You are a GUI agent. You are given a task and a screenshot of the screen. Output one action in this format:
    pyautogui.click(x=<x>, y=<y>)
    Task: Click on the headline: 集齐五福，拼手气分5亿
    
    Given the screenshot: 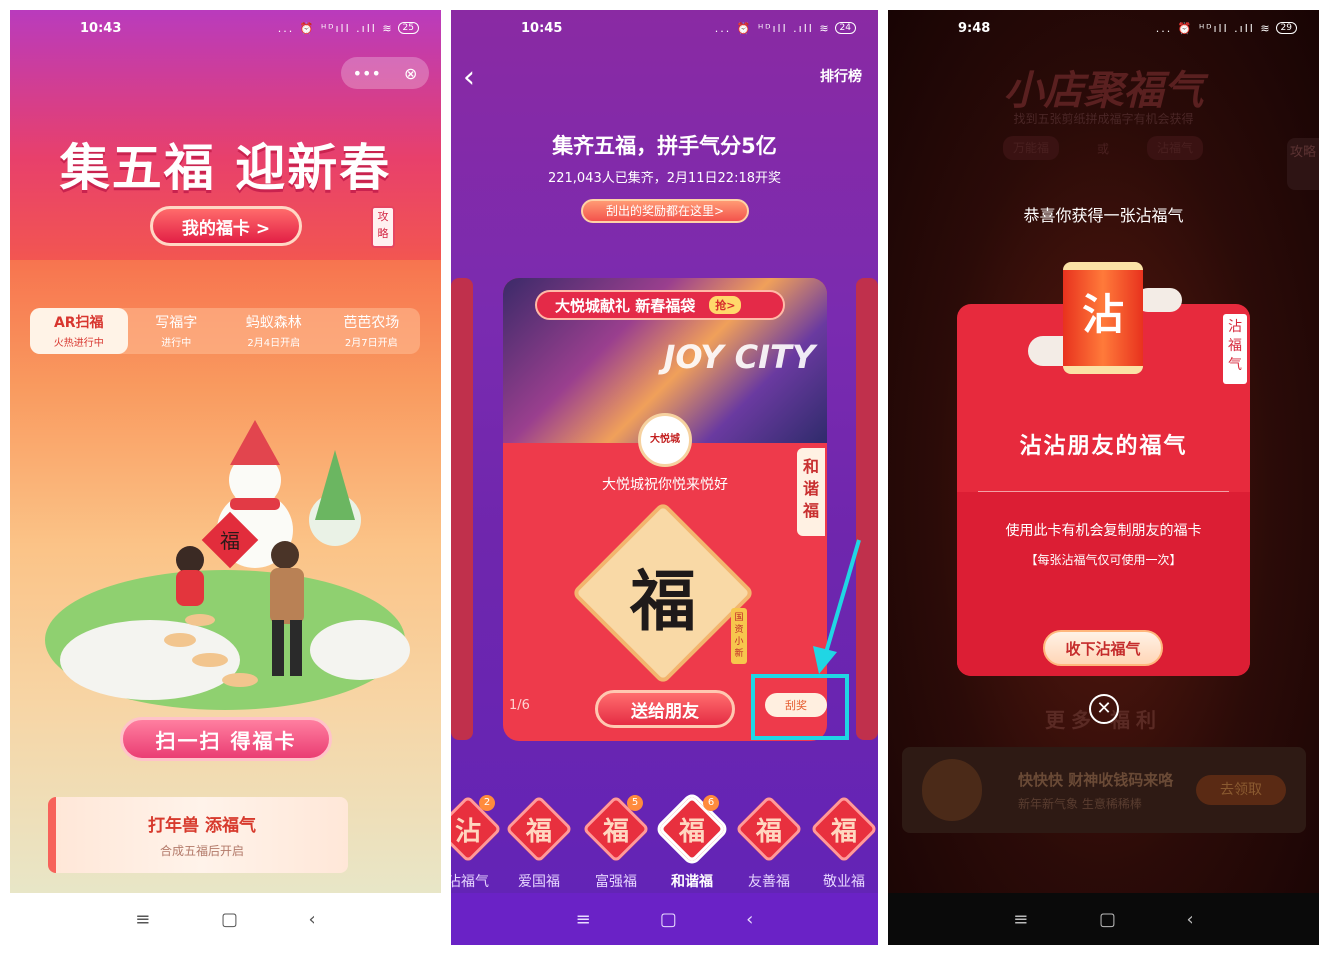 What is the action you would take?
    pyautogui.click(x=664, y=146)
    